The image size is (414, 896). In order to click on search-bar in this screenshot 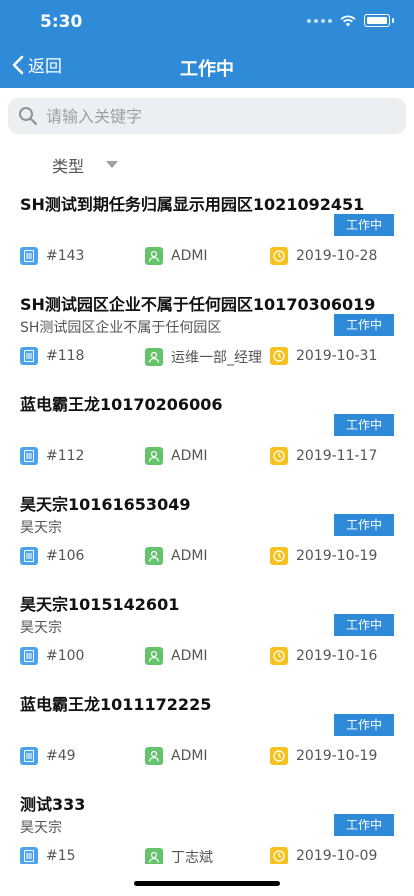, I will do `click(207, 116)`.